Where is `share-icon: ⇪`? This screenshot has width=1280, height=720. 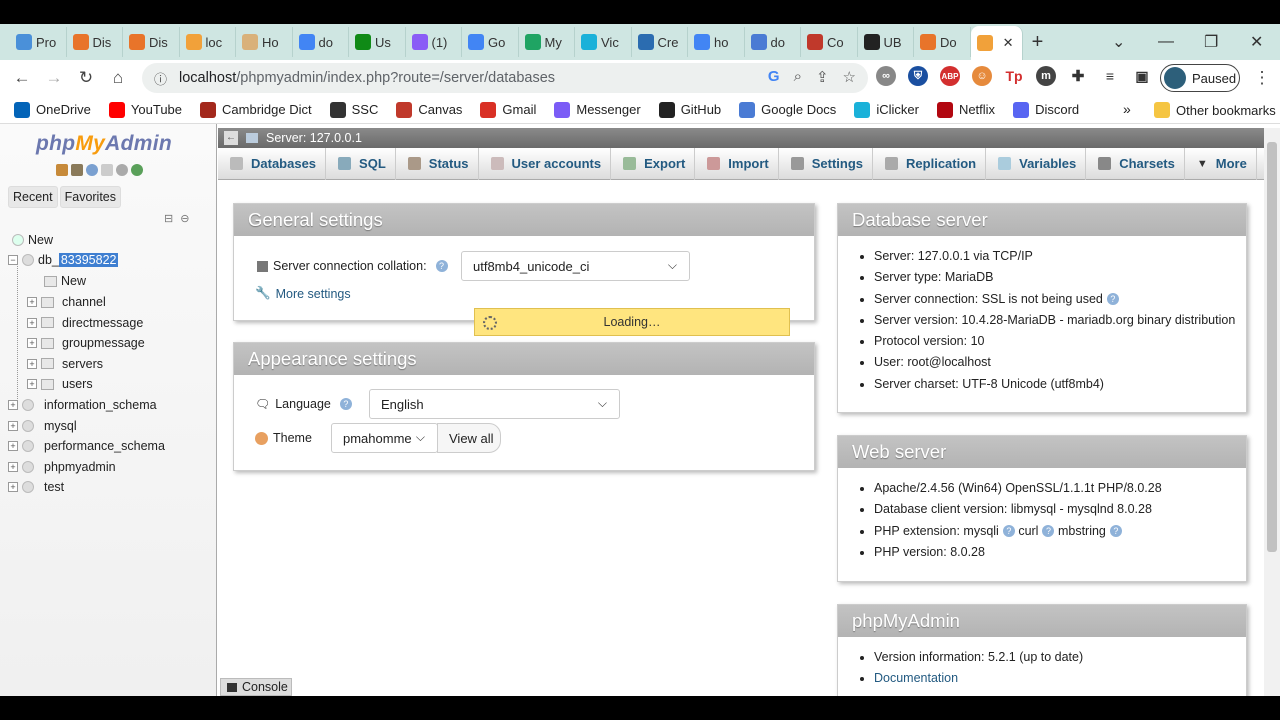
share-icon: ⇪ is located at coordinates (822, 77).